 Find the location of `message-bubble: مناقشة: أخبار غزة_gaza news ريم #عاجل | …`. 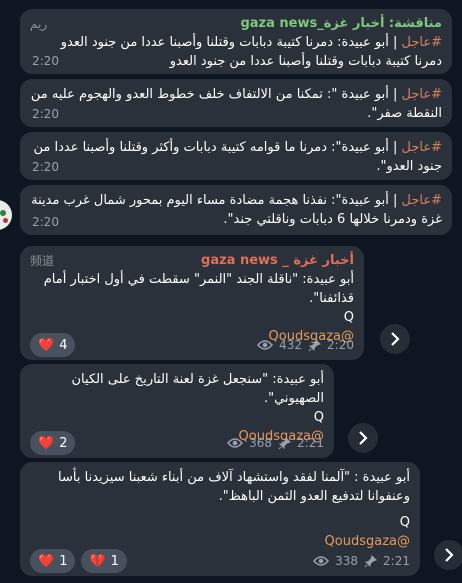

message-bubble: مناقشة: أخبار غزة_gaza news ريم #عاجل | … is located at coordinates (236, 41).